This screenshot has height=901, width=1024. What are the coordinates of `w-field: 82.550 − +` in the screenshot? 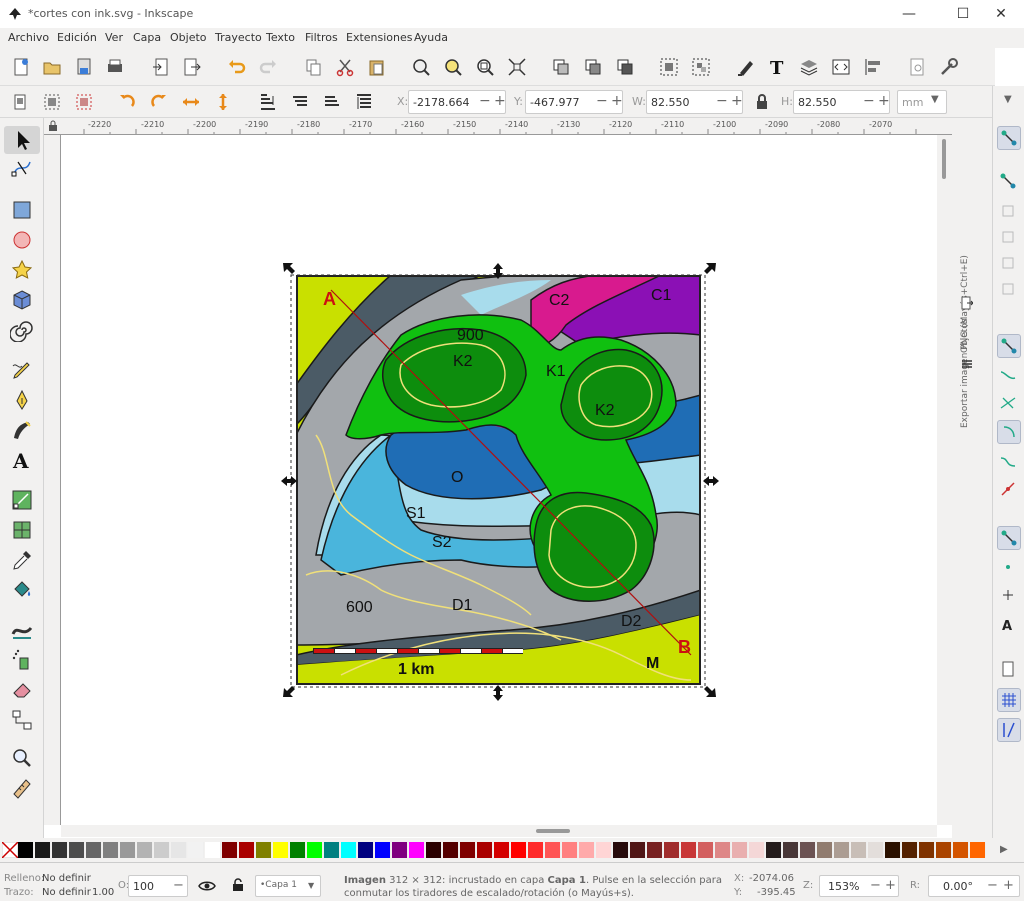 It's located at (694, 102).